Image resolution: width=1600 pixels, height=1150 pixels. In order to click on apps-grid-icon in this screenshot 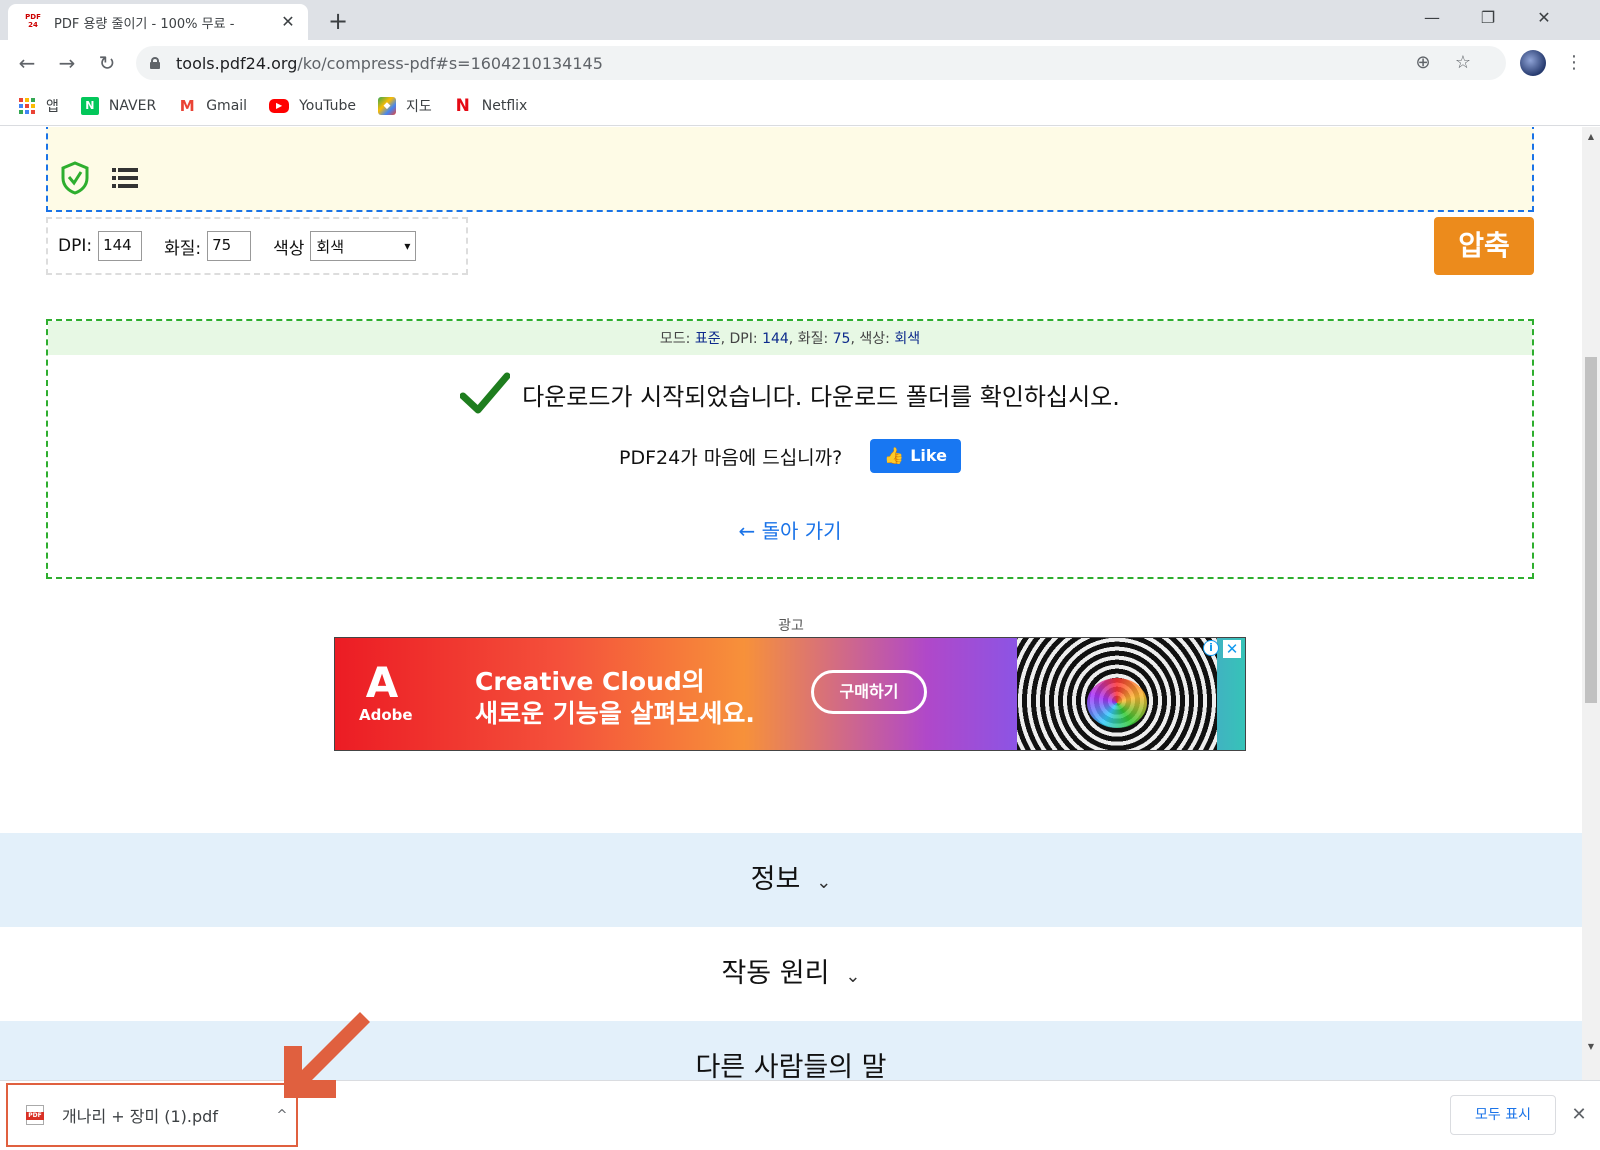, I will do `click(27, 106)`.